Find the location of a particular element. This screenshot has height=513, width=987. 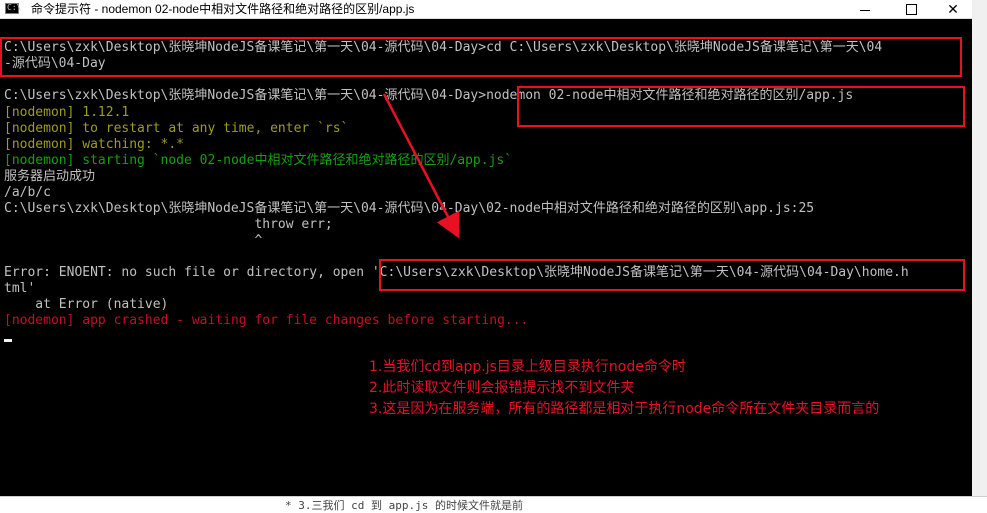

annotation-arrow is located at coordinates (421, 166).